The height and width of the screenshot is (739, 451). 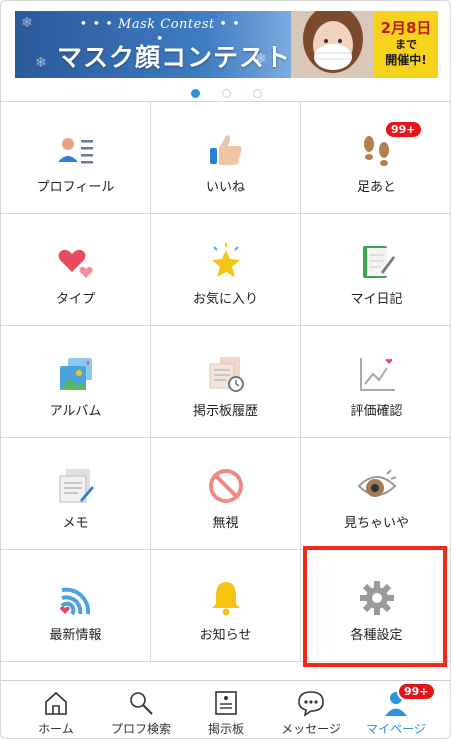 I want to click on footprints-count-badge: 99+, so click(x=403, y=129).